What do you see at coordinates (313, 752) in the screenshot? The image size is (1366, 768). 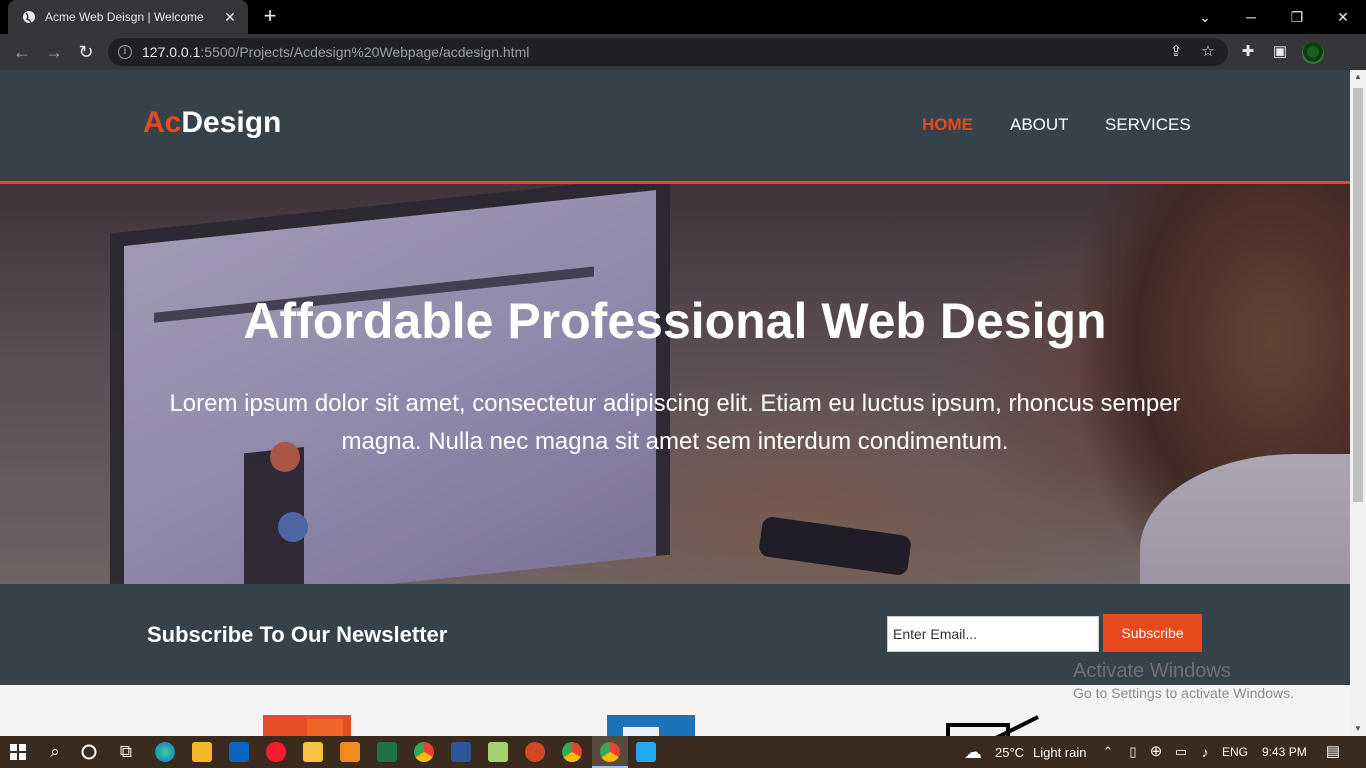 I see `file-explorer-icon` at bounding box center [313, 752].